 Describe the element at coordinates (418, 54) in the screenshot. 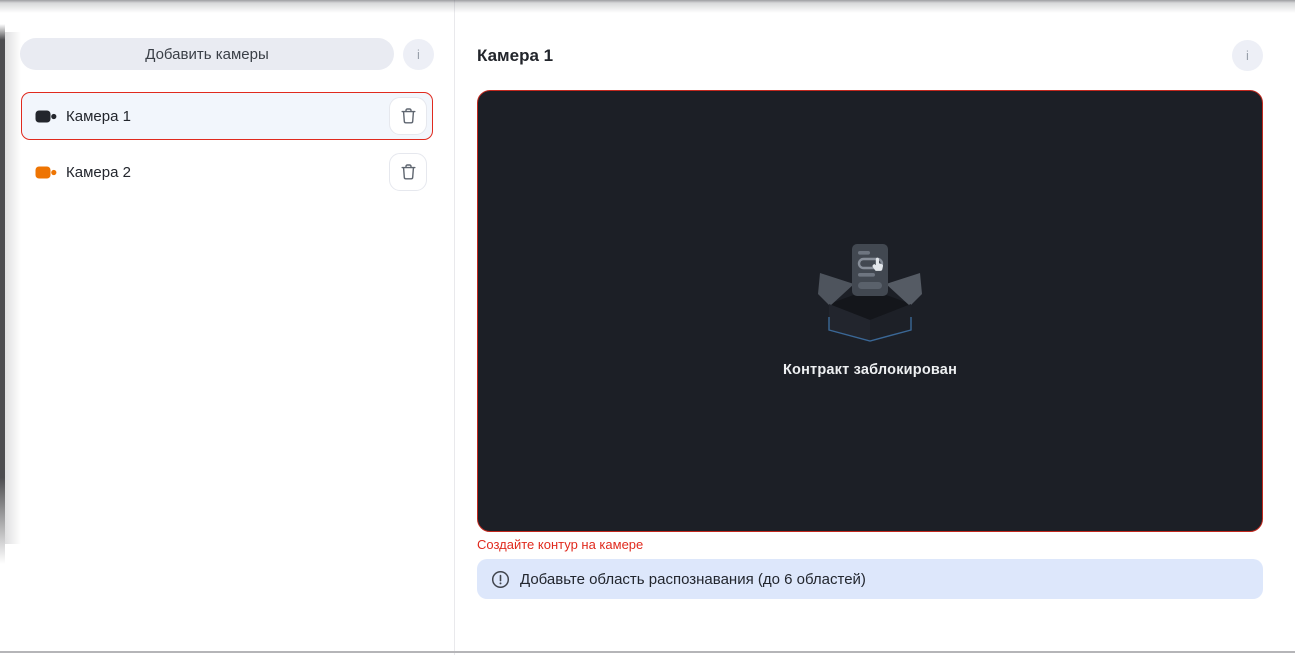

I see `sidebar-info-button: i` at that location.